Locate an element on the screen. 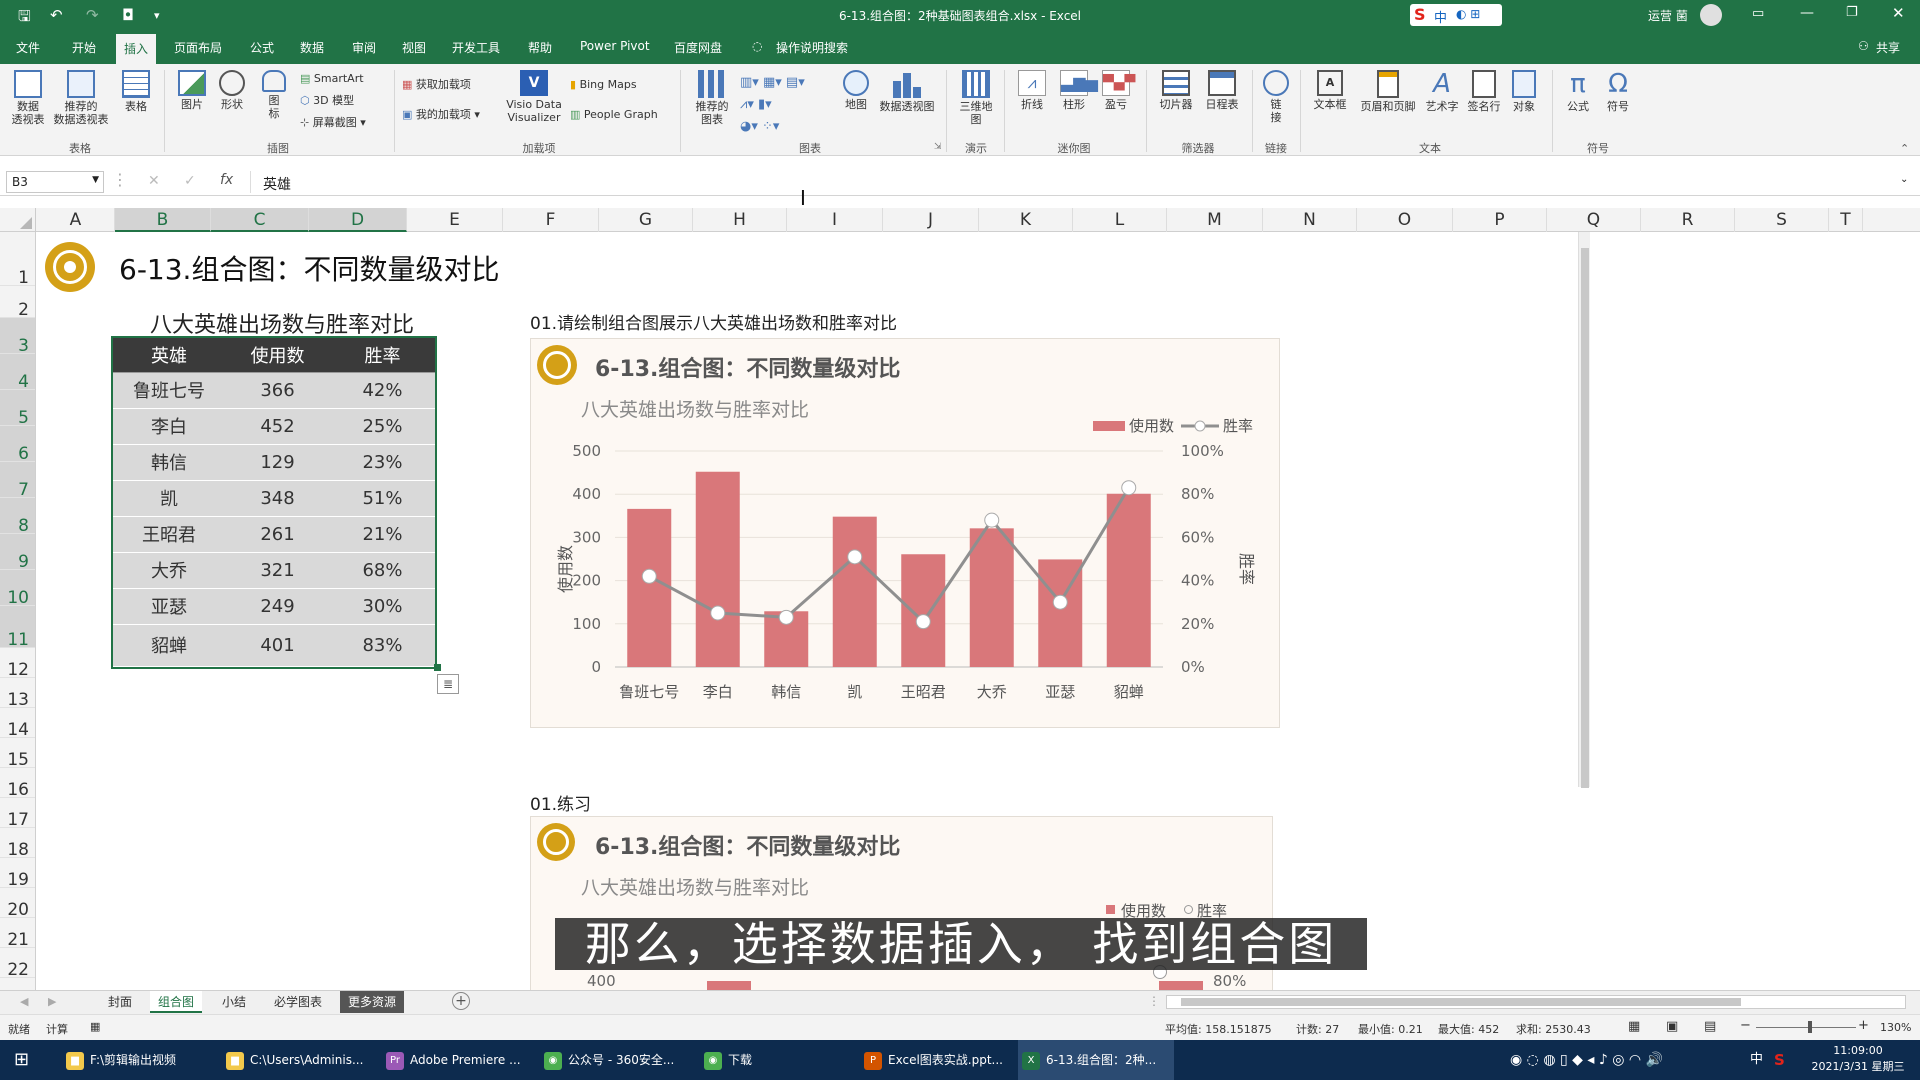 The image size is (1920, 1080). table-header-cell: 使用数 is located at coordinates (277, 355).